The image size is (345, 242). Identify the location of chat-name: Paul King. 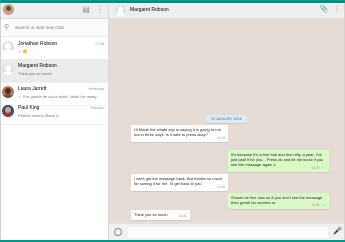
(29, 108).